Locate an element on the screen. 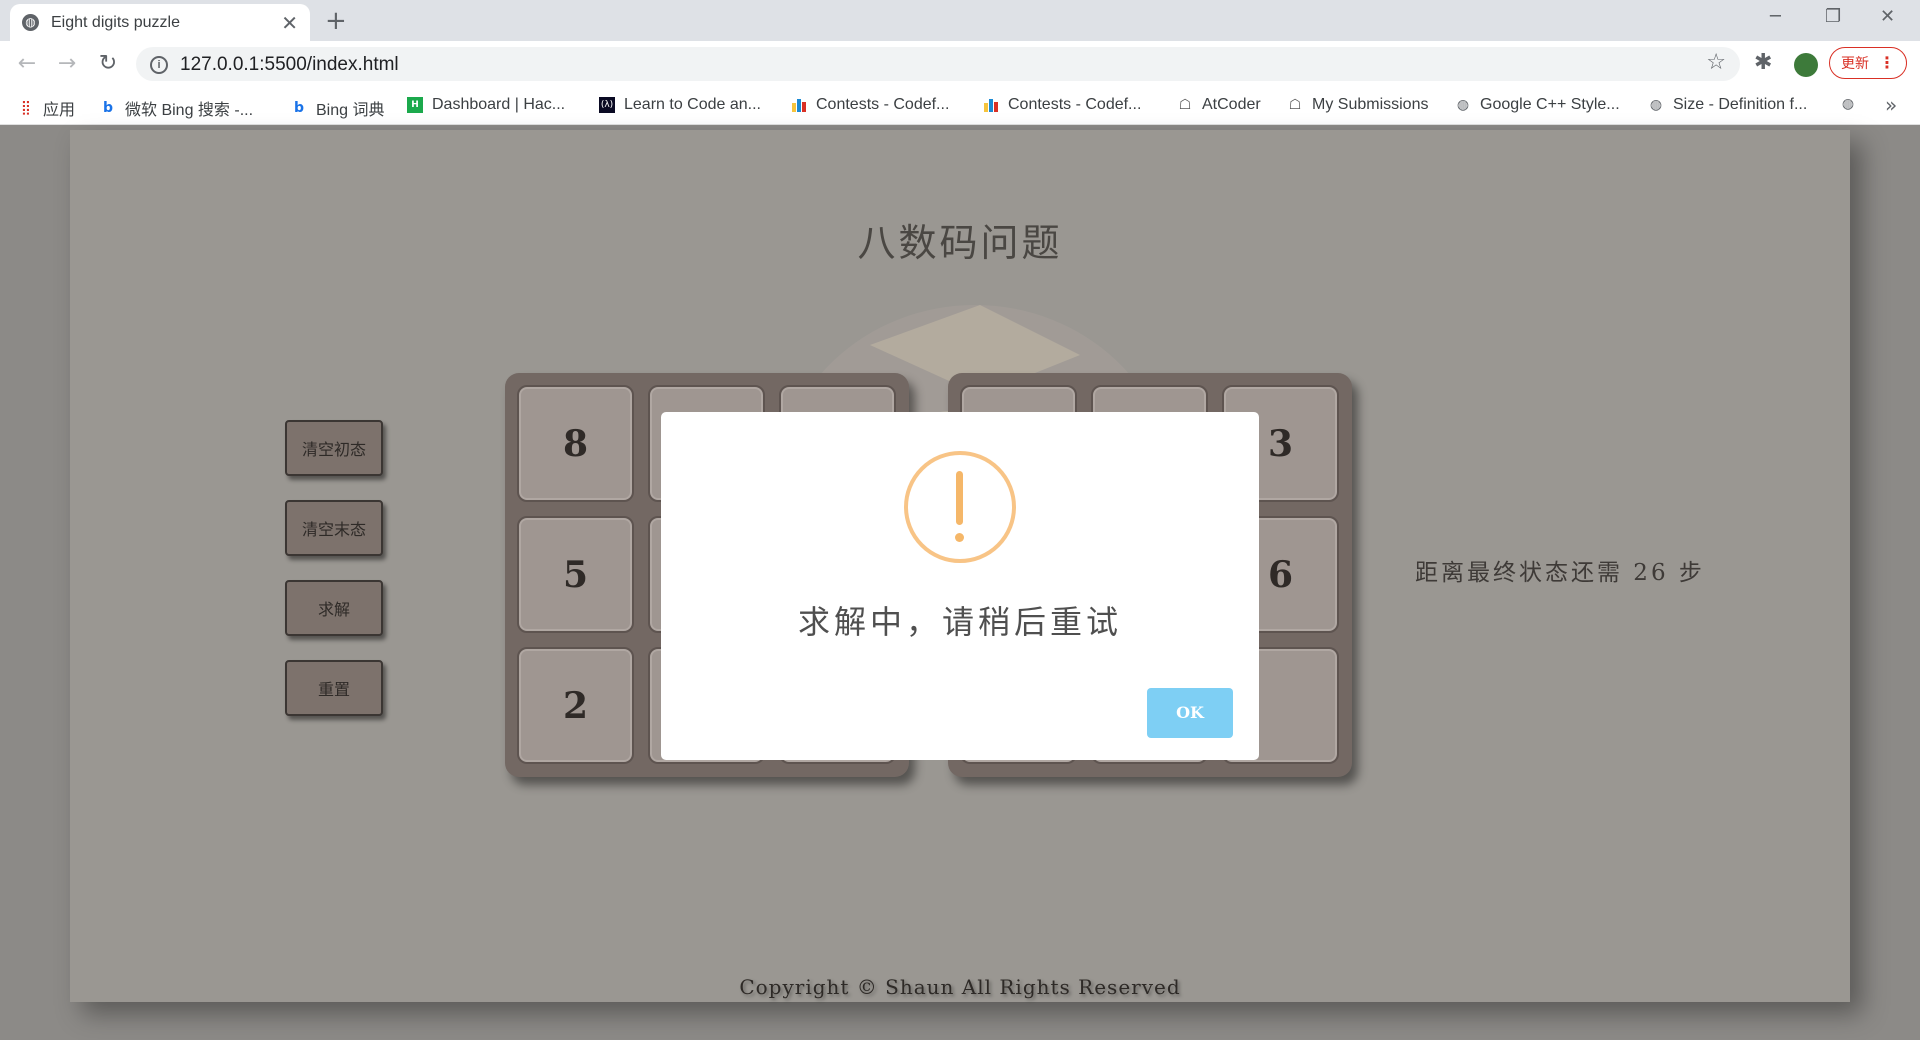  more-bookmarks-chevron-icon: » is located at coordinates (1891, 105).